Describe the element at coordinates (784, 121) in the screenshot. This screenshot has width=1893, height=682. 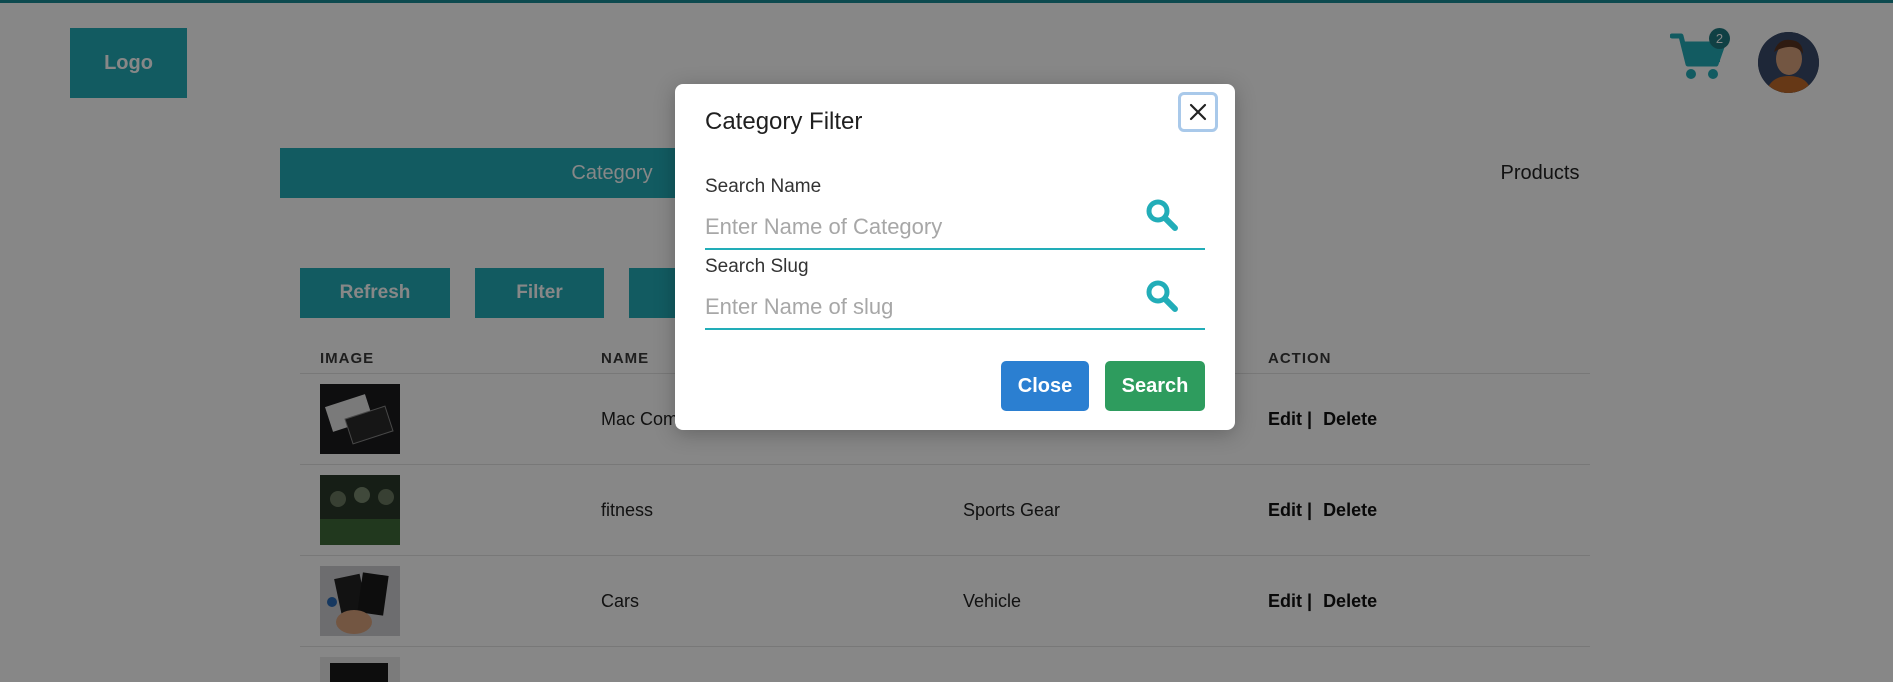
I see `dialog-title: Category Filter` at that location.